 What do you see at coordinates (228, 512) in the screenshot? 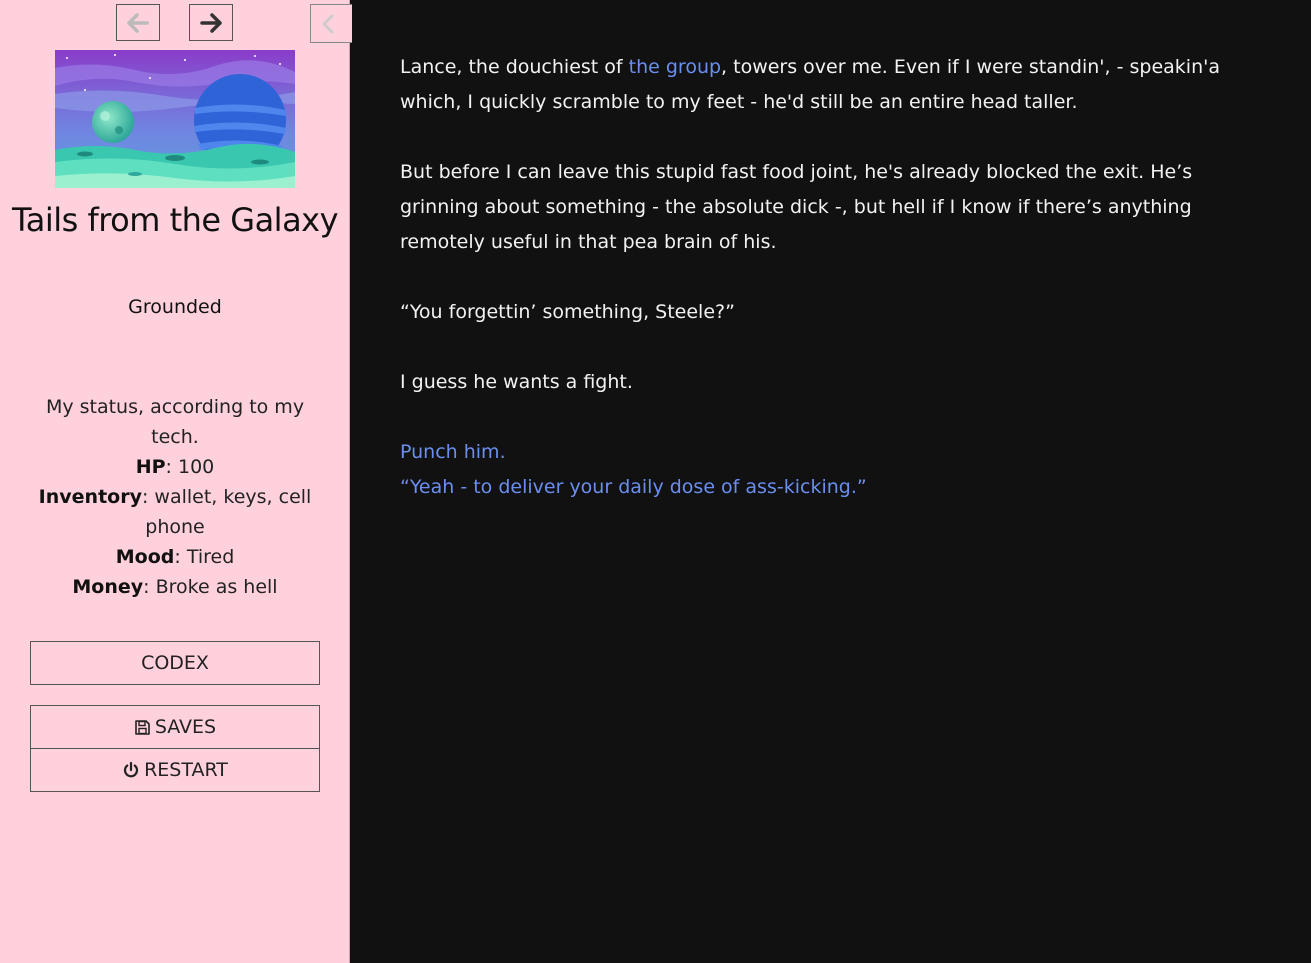
I see `status-inventory-value: wallet, keys, cell phone` at bounding box center [228, 512].